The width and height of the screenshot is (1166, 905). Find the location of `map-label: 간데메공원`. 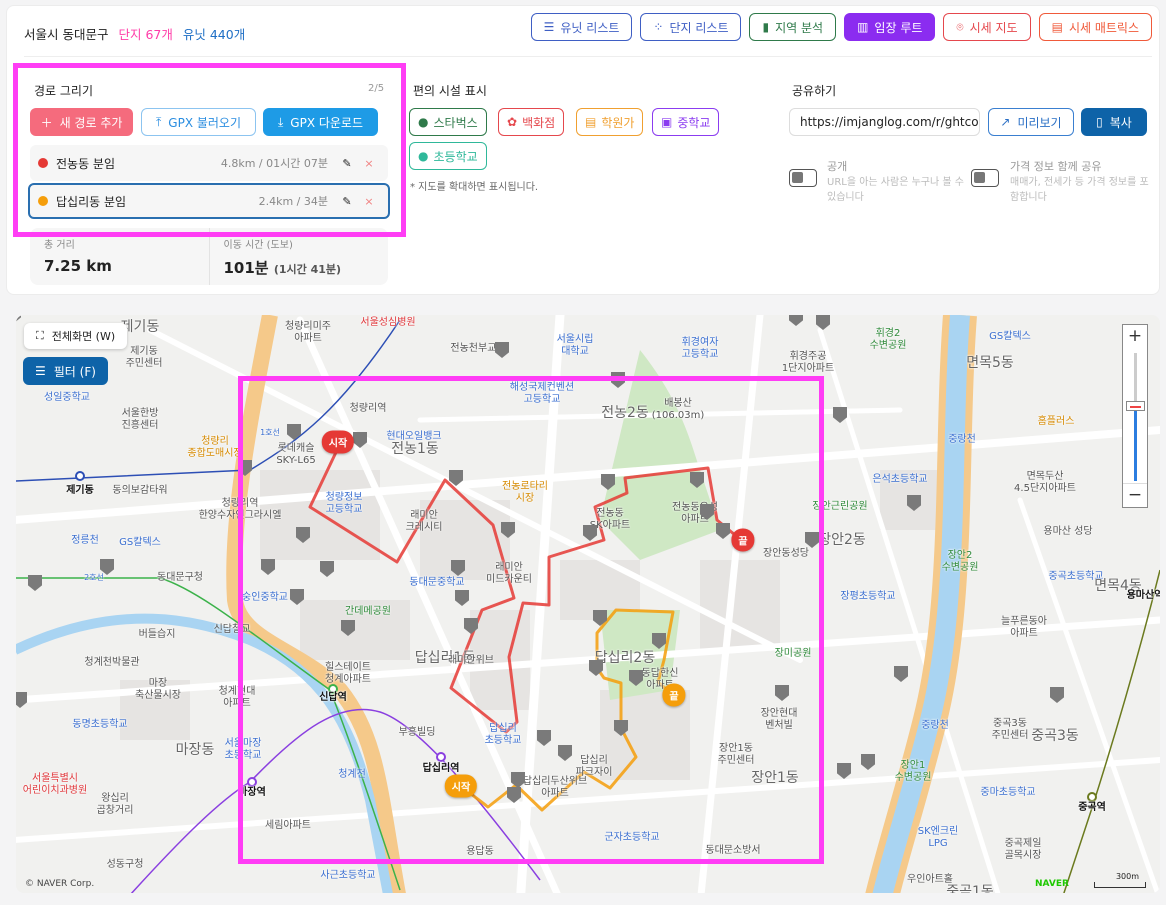

map-label: 간데메공원 is located at coordinates (368, 611).